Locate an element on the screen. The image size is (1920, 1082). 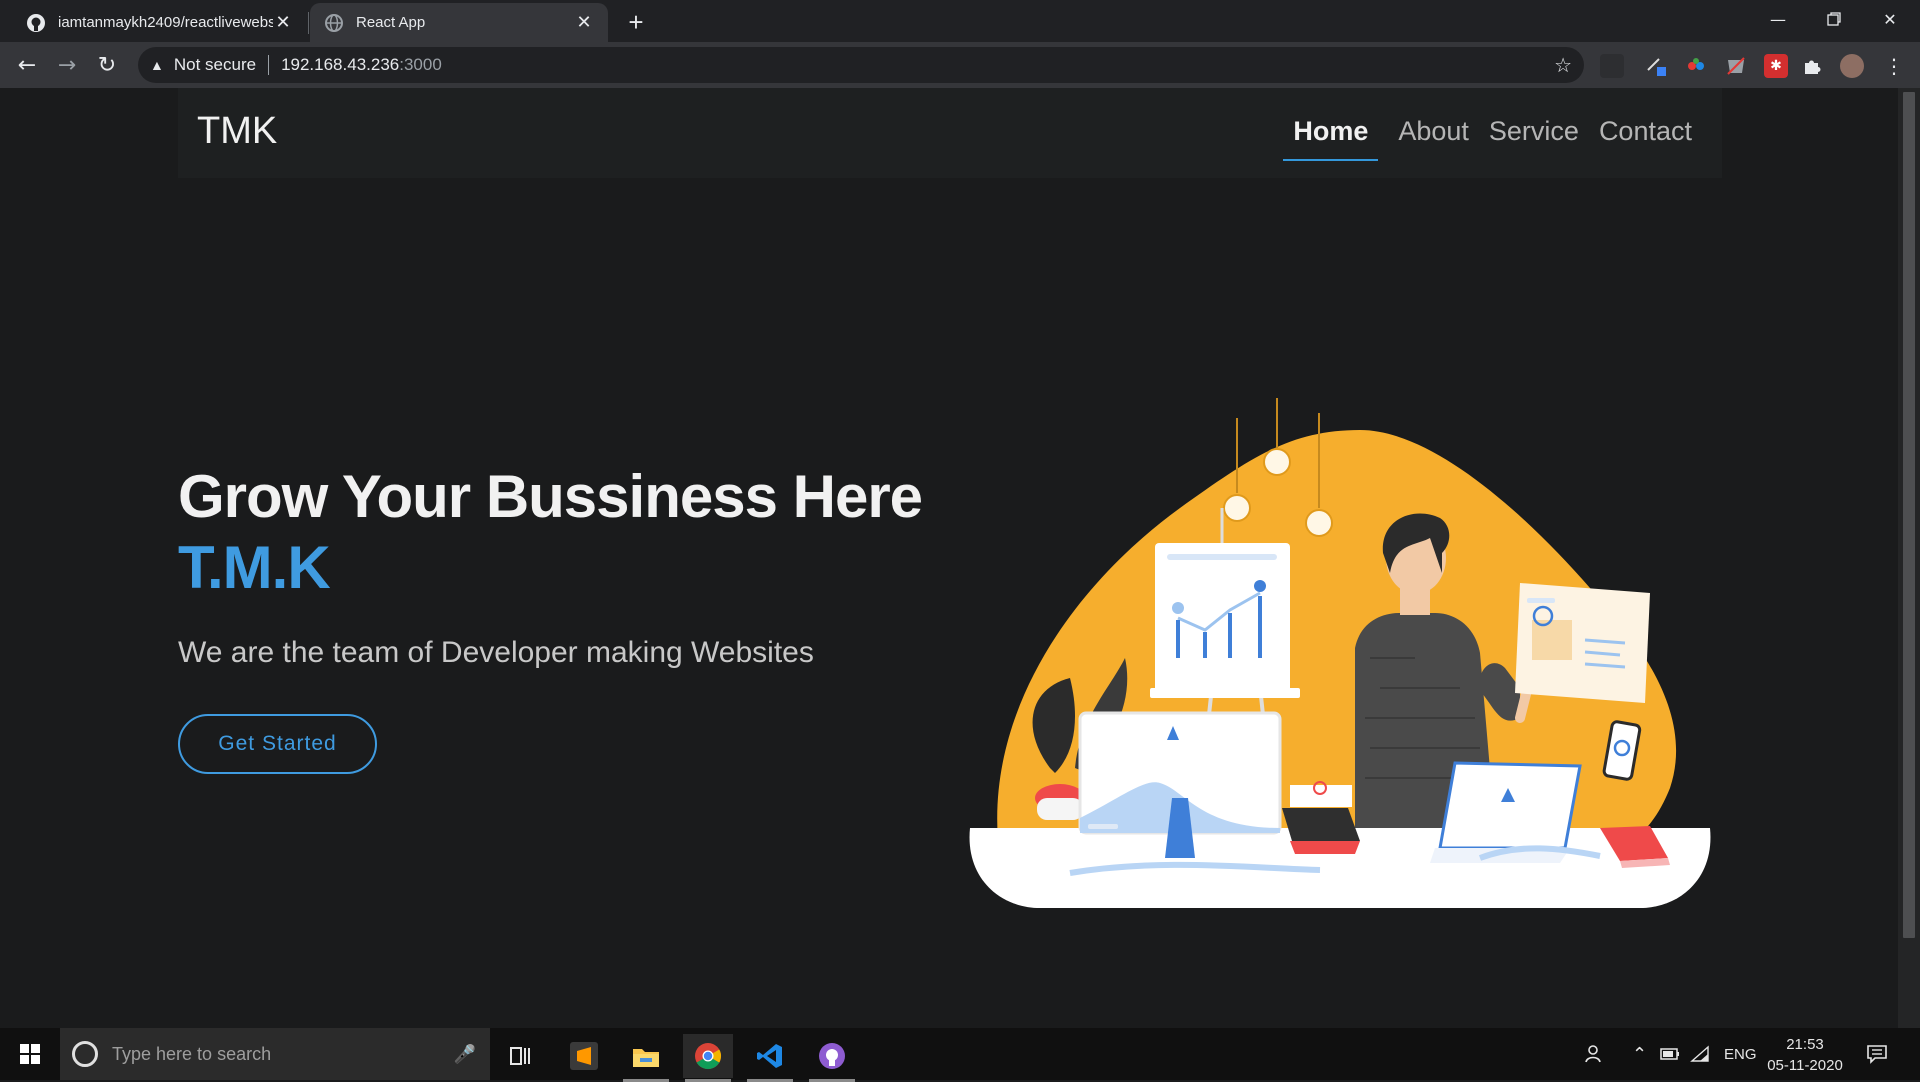
tablet-icon is located at coordinates (1321, 817).